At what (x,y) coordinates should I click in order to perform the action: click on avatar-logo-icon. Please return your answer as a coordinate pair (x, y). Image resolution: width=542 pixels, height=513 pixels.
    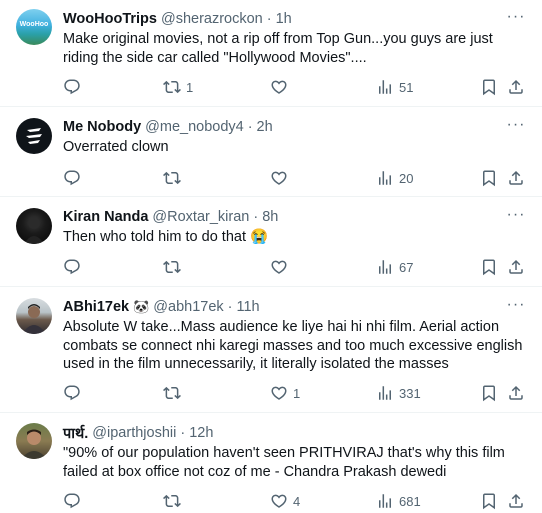
    Looking at the image, I should click on (34, 136).